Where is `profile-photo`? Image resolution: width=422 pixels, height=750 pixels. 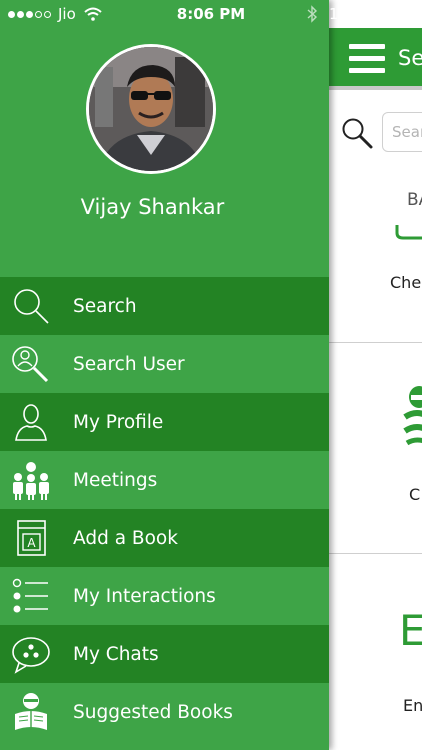
profile-photo is located at coordinates (151, 109).